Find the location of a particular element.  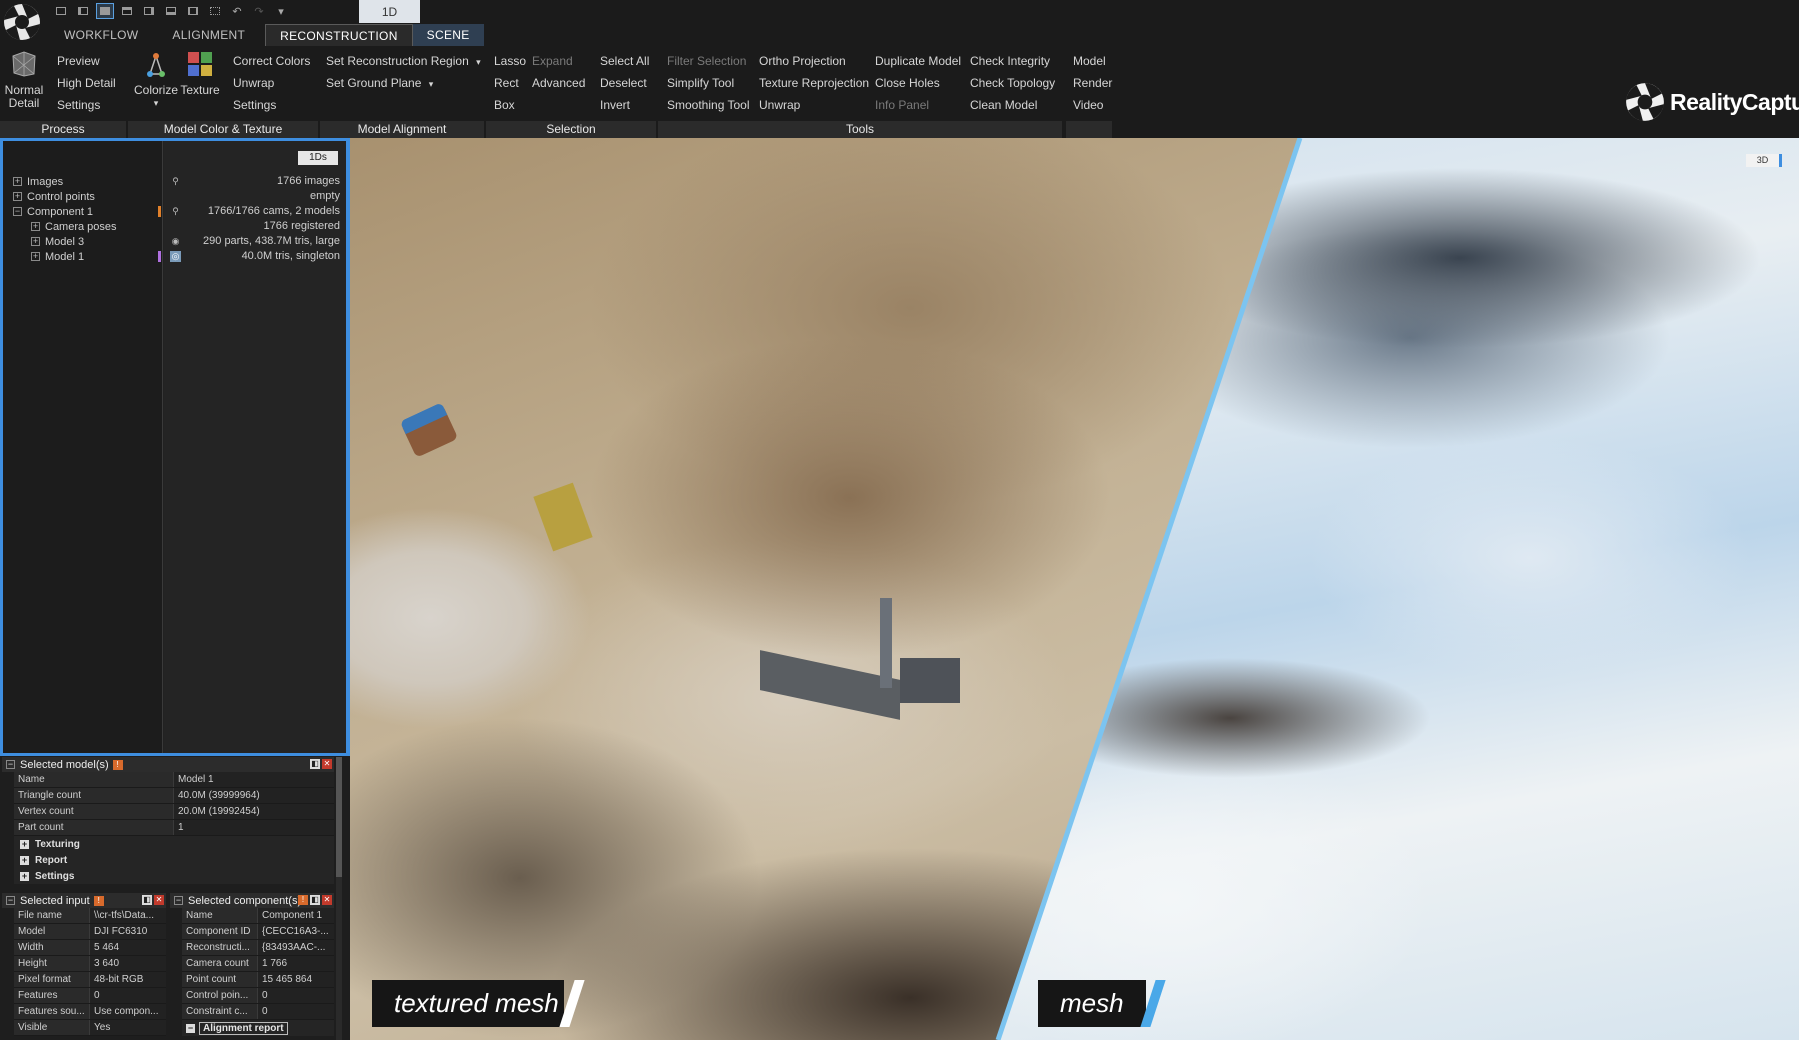

selected-model-icon: ◎ is located at coordinates (175, 256).